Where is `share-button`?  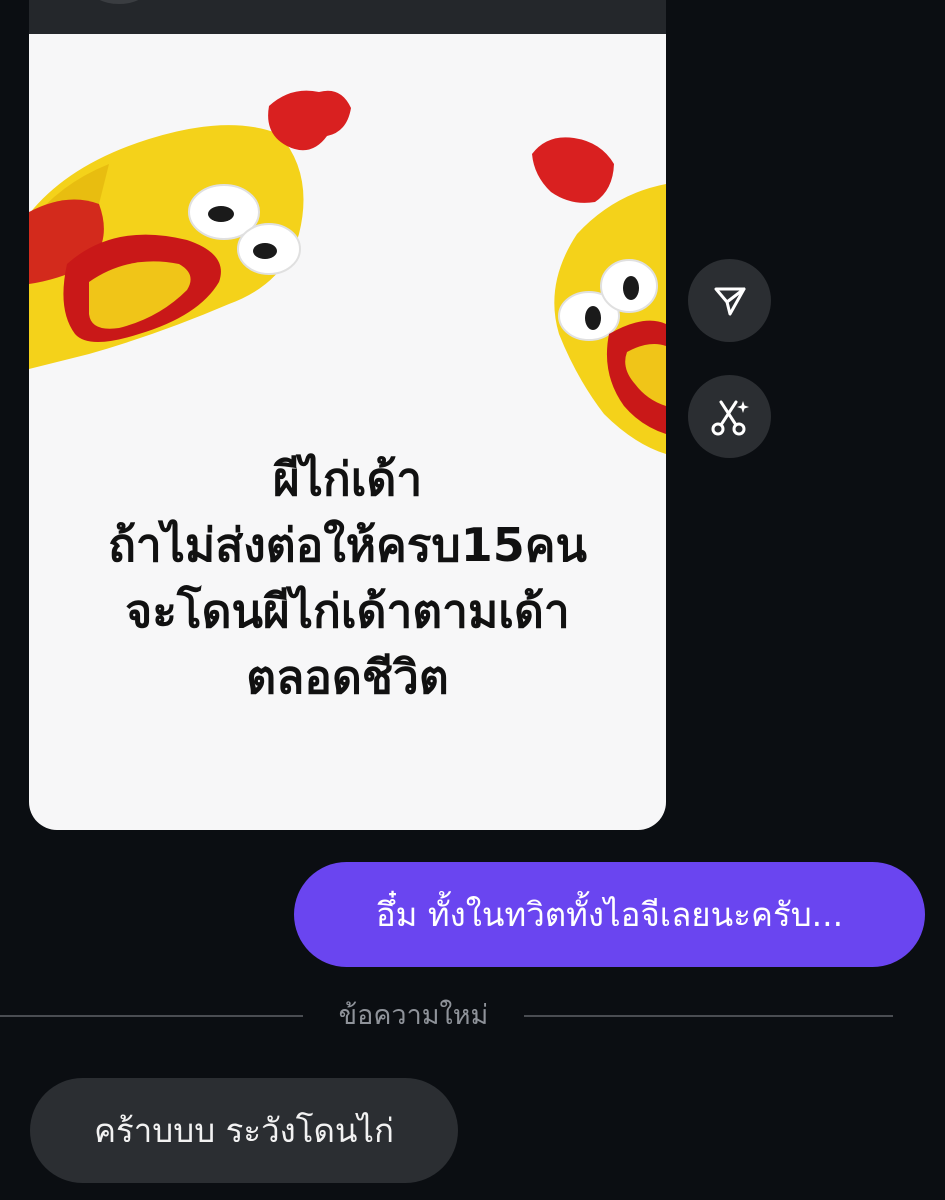 share-button is located at coordinates (729, 300).